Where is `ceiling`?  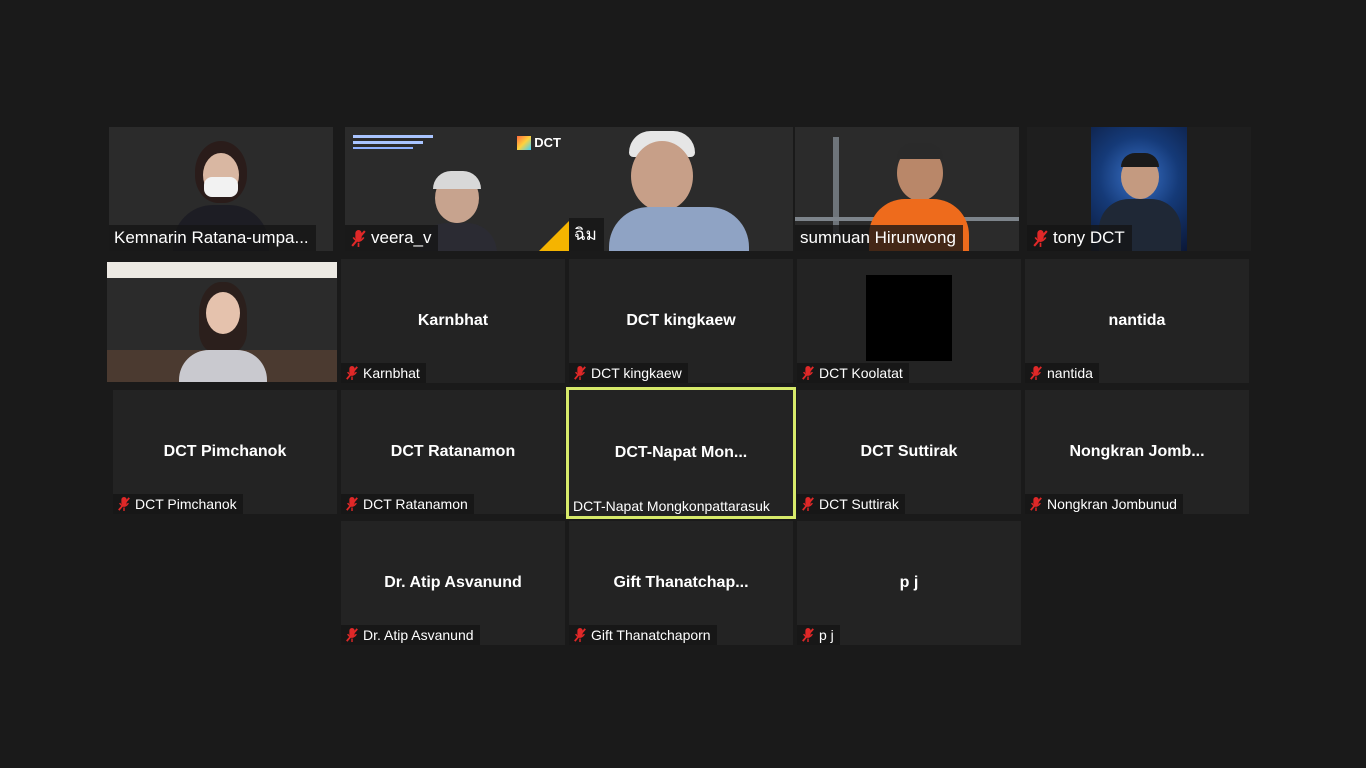 ceiling is located at coordinates (222, 270).